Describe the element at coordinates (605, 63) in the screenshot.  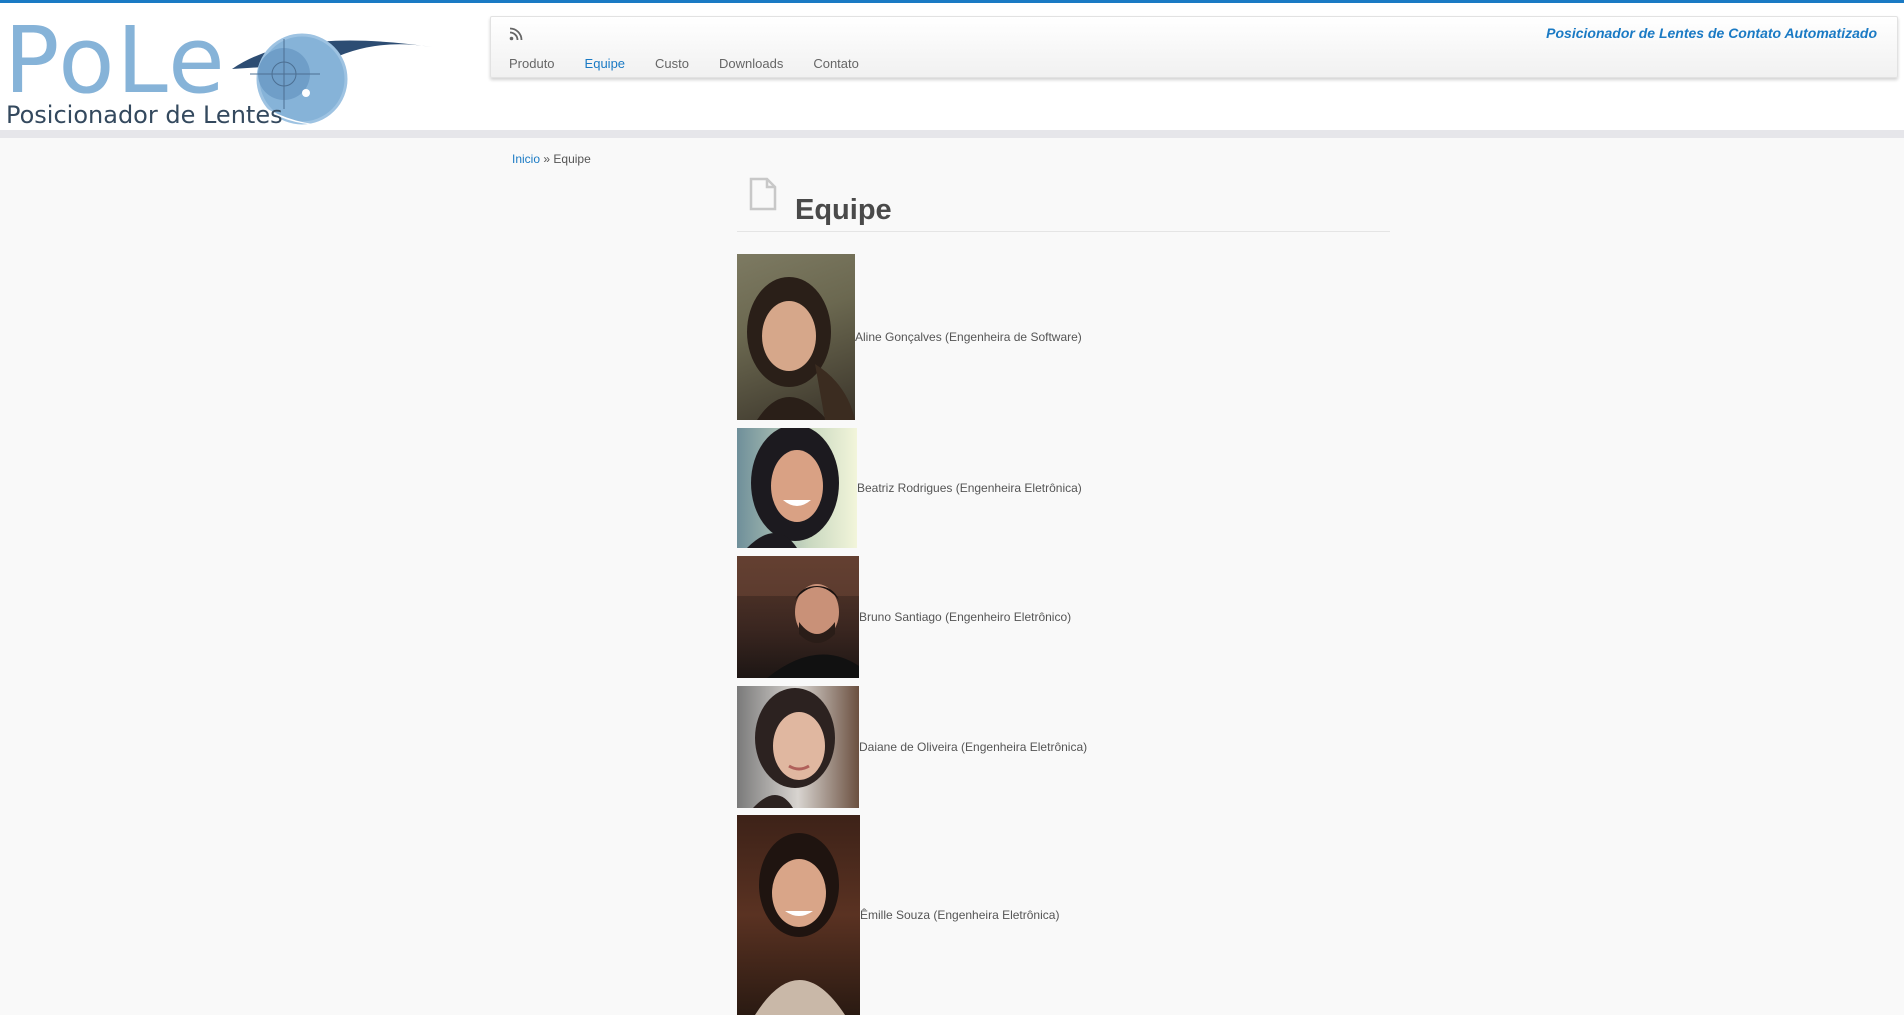
I see `nav-item-equipe: Equipe` at that location.